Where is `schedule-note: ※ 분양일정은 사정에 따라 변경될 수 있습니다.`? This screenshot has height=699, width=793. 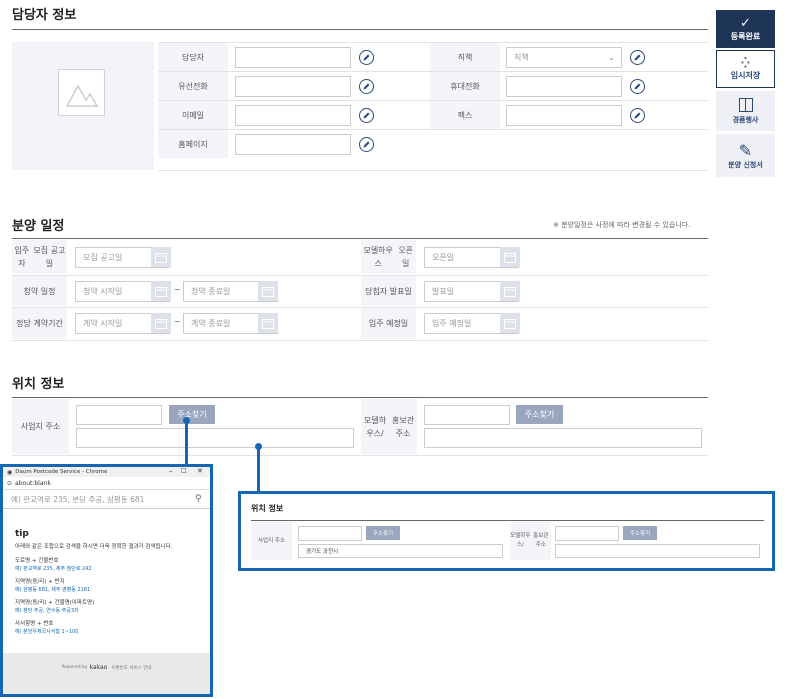
schedule-note: ※ 분양일정은 사정에 따라 변경될 수 있습니다. is located at coordinates (622, 225).